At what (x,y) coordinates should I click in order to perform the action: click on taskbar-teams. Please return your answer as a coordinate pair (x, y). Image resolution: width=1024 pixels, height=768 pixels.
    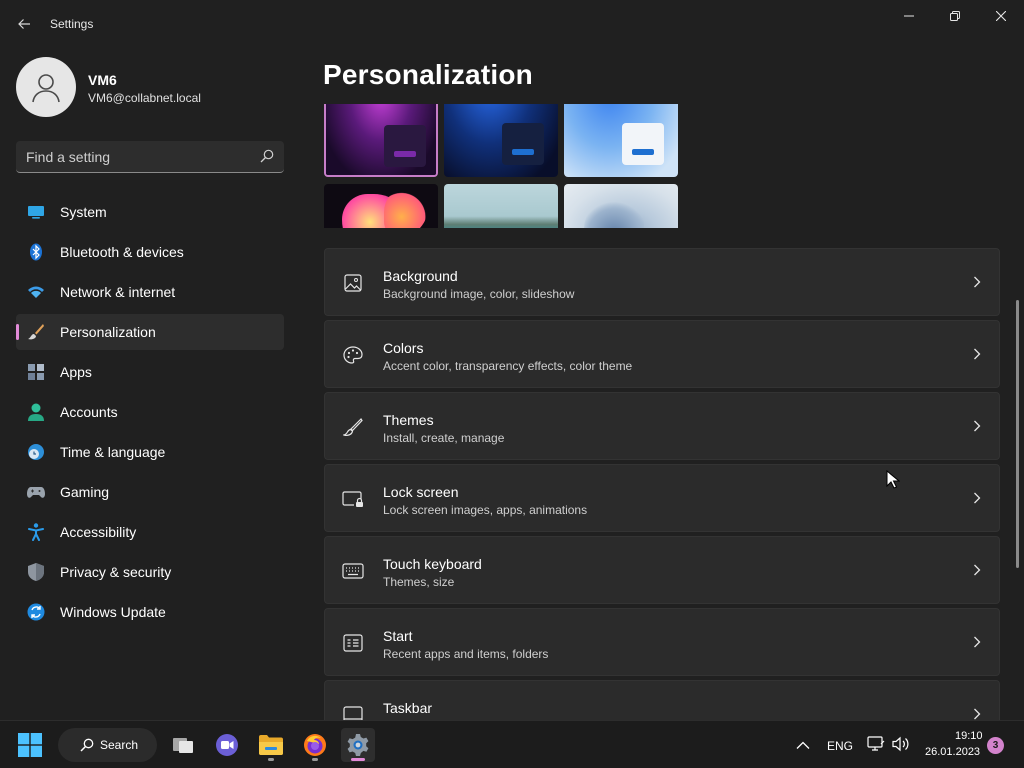
    Looking at the image, I should click on (227, 745).